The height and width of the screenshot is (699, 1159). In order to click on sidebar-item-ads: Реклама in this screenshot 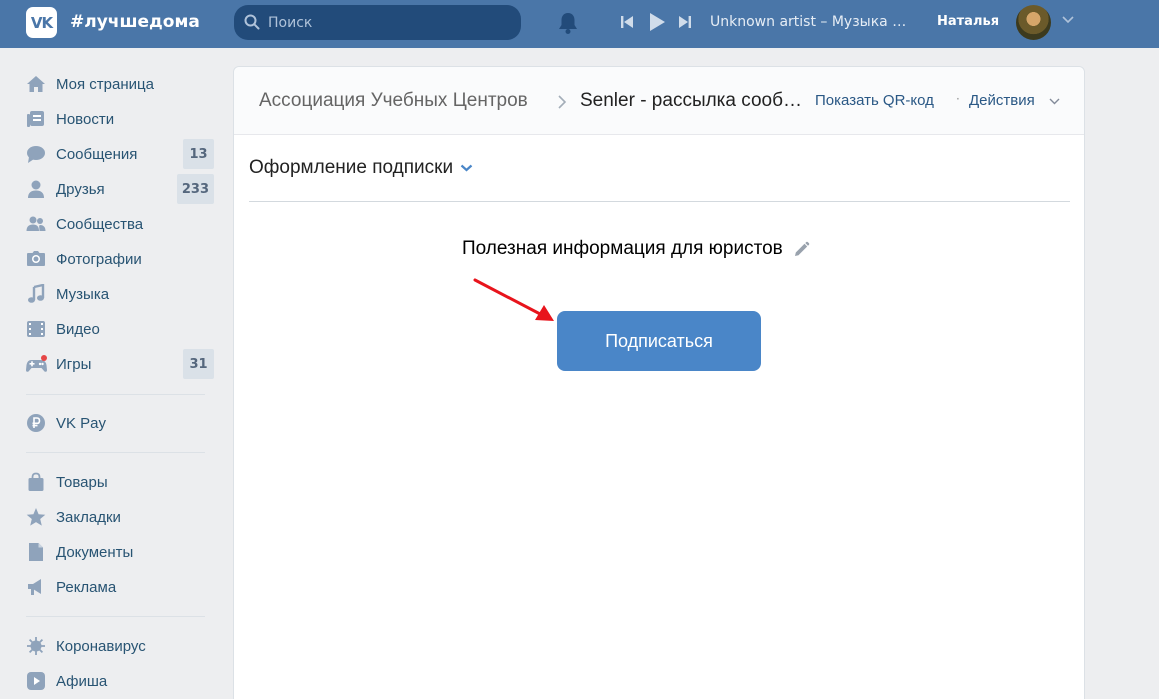, I will do `click(117, 587)`.